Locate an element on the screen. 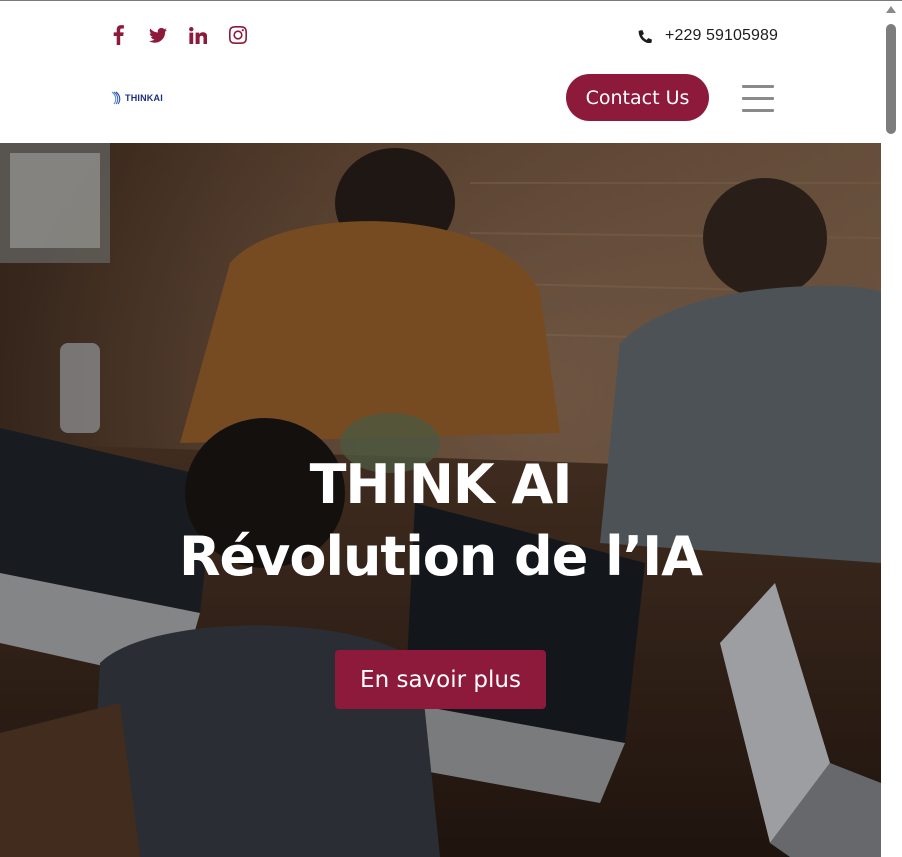 Image resolution: width=902 pixels, height=857 pixels. scrollbar-thumb is located at coordinates (891, 79).